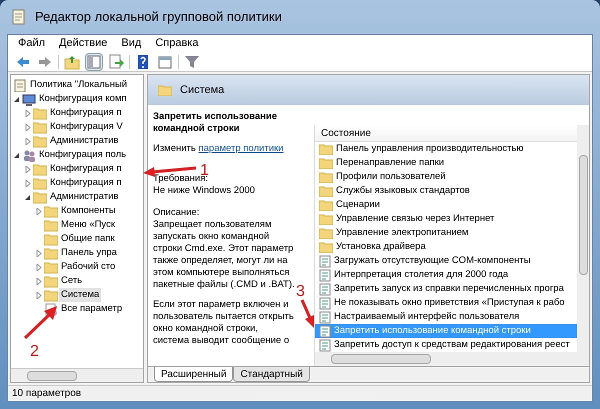 This screenshot has height=409, width=600. What do you see at coordinates (88, 239) in the screenshot?
I see `tree-item: Общие папк` at bounding box center [88, 239].